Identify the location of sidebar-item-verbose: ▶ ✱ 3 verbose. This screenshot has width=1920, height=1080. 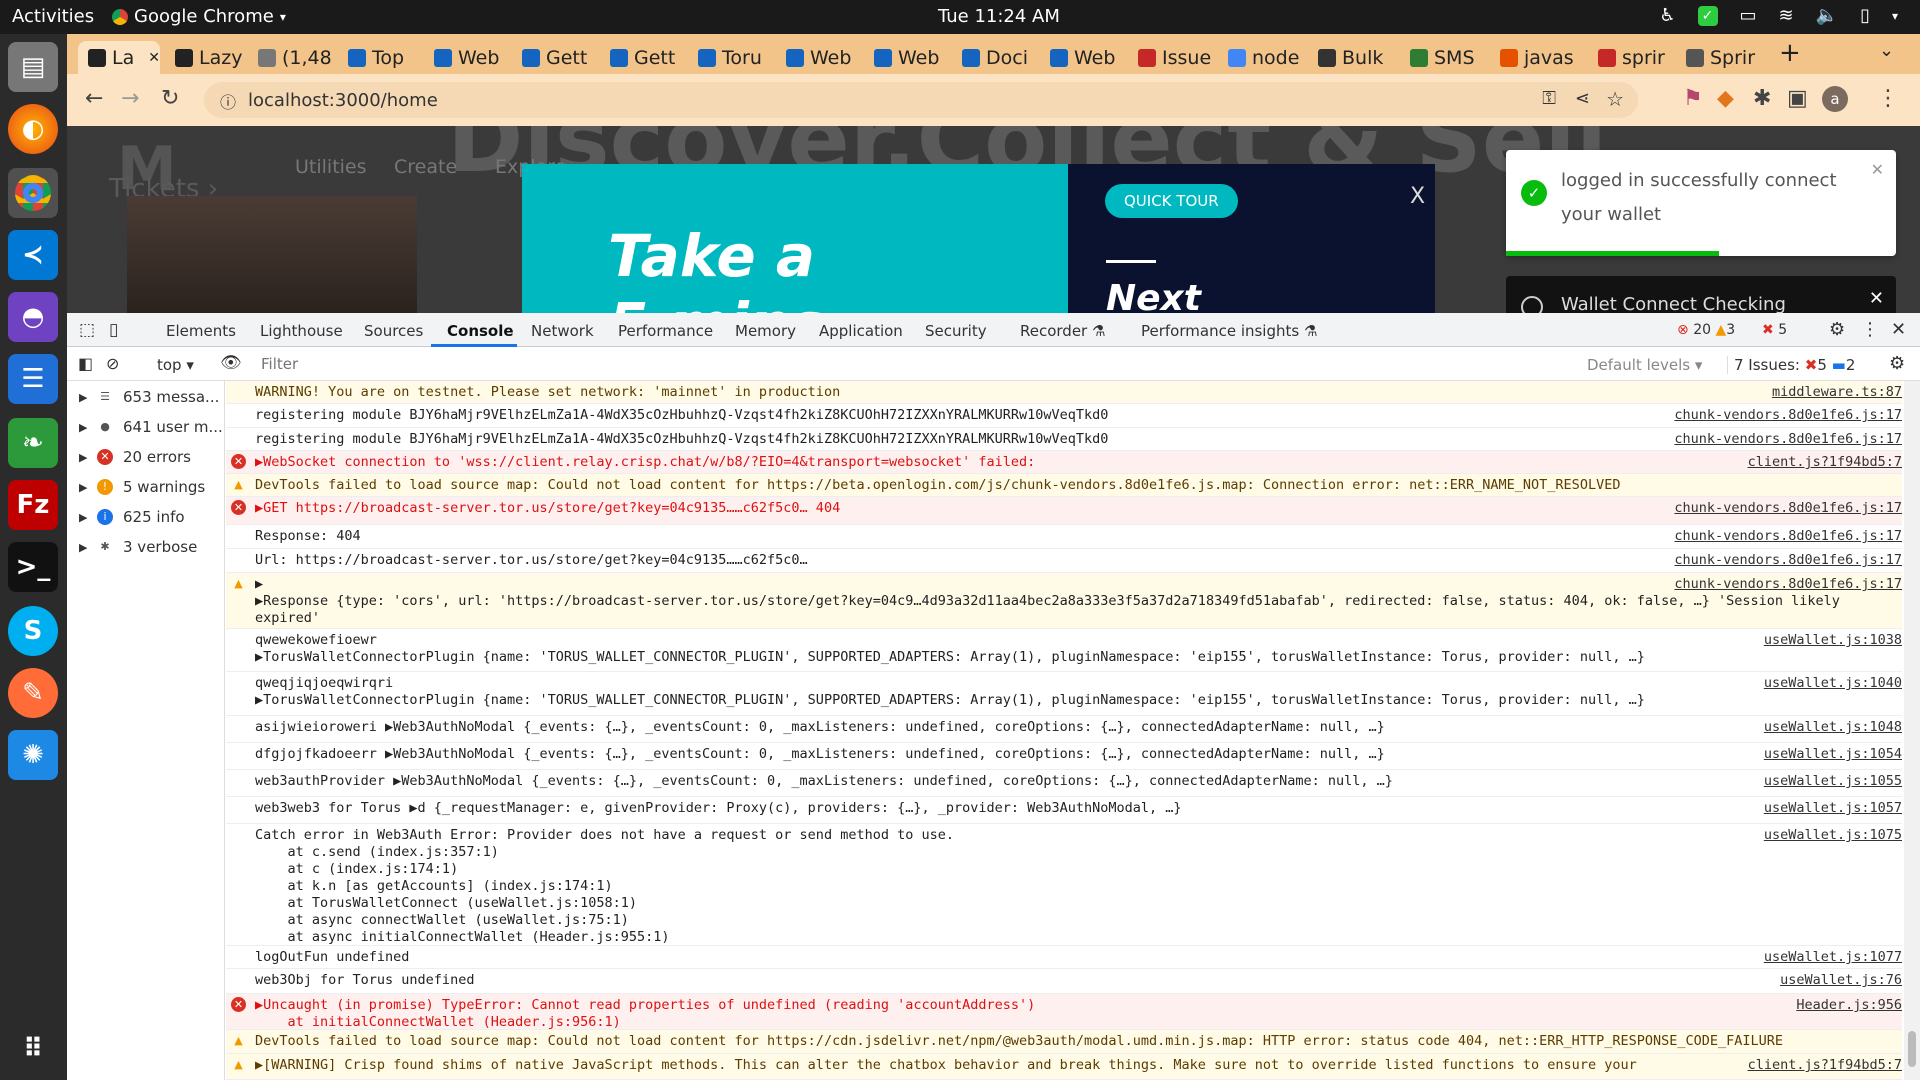
(146, 547).